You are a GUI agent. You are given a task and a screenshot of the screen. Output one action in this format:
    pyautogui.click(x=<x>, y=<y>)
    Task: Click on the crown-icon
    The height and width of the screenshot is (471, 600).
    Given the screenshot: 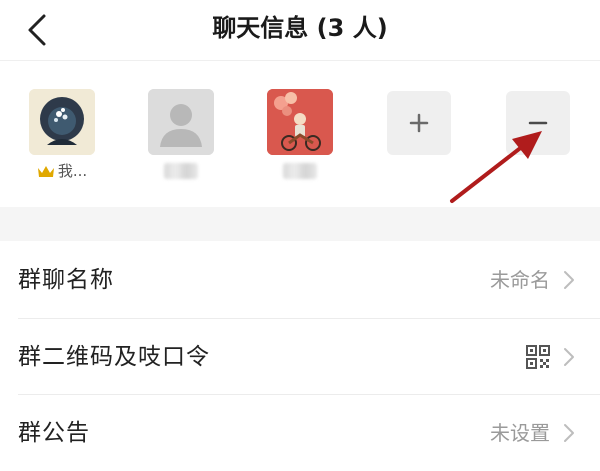 What is the action you would take?
    pyautogui.click(x=45, y=171)
    